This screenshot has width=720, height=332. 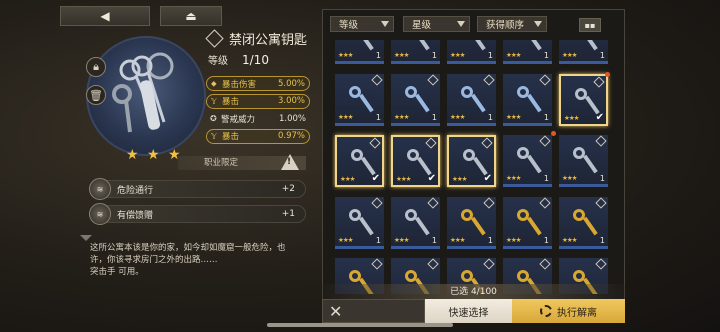 I want to click on class-limit-label: 职业限定, so click(x=221, y=163).